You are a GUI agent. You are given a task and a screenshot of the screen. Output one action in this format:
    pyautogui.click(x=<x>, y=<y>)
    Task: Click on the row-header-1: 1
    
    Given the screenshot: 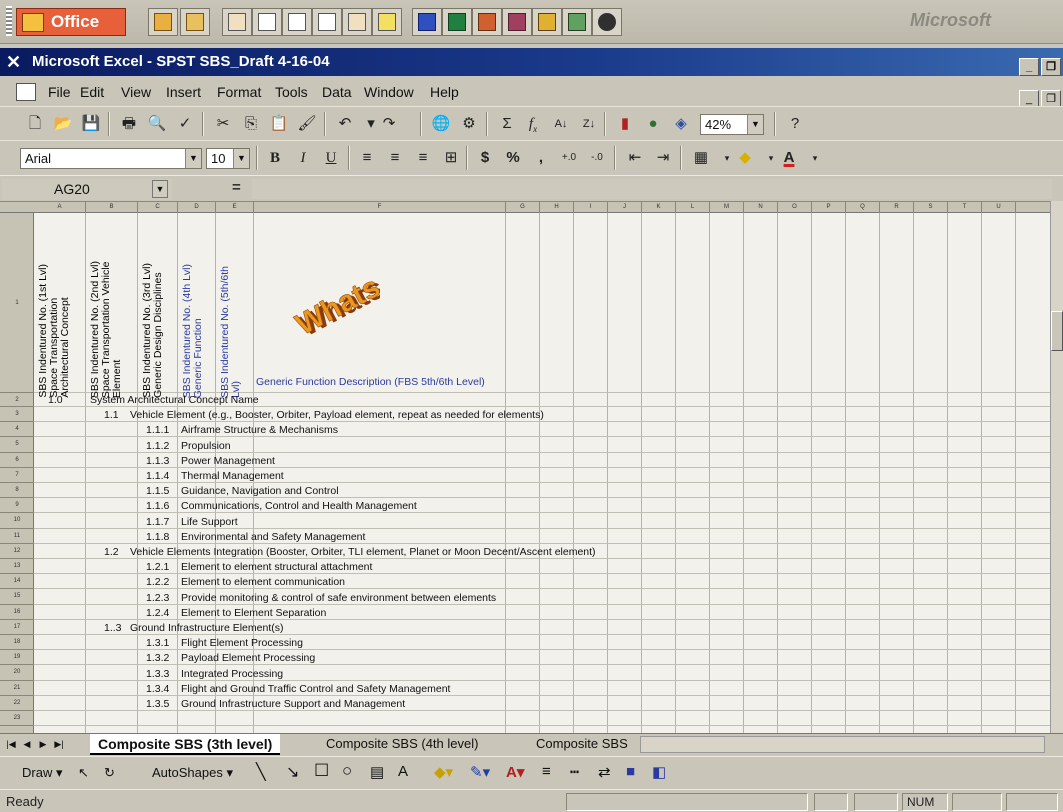 What is the action you would take?
    pyautogui.click(x=17, y=303)
    